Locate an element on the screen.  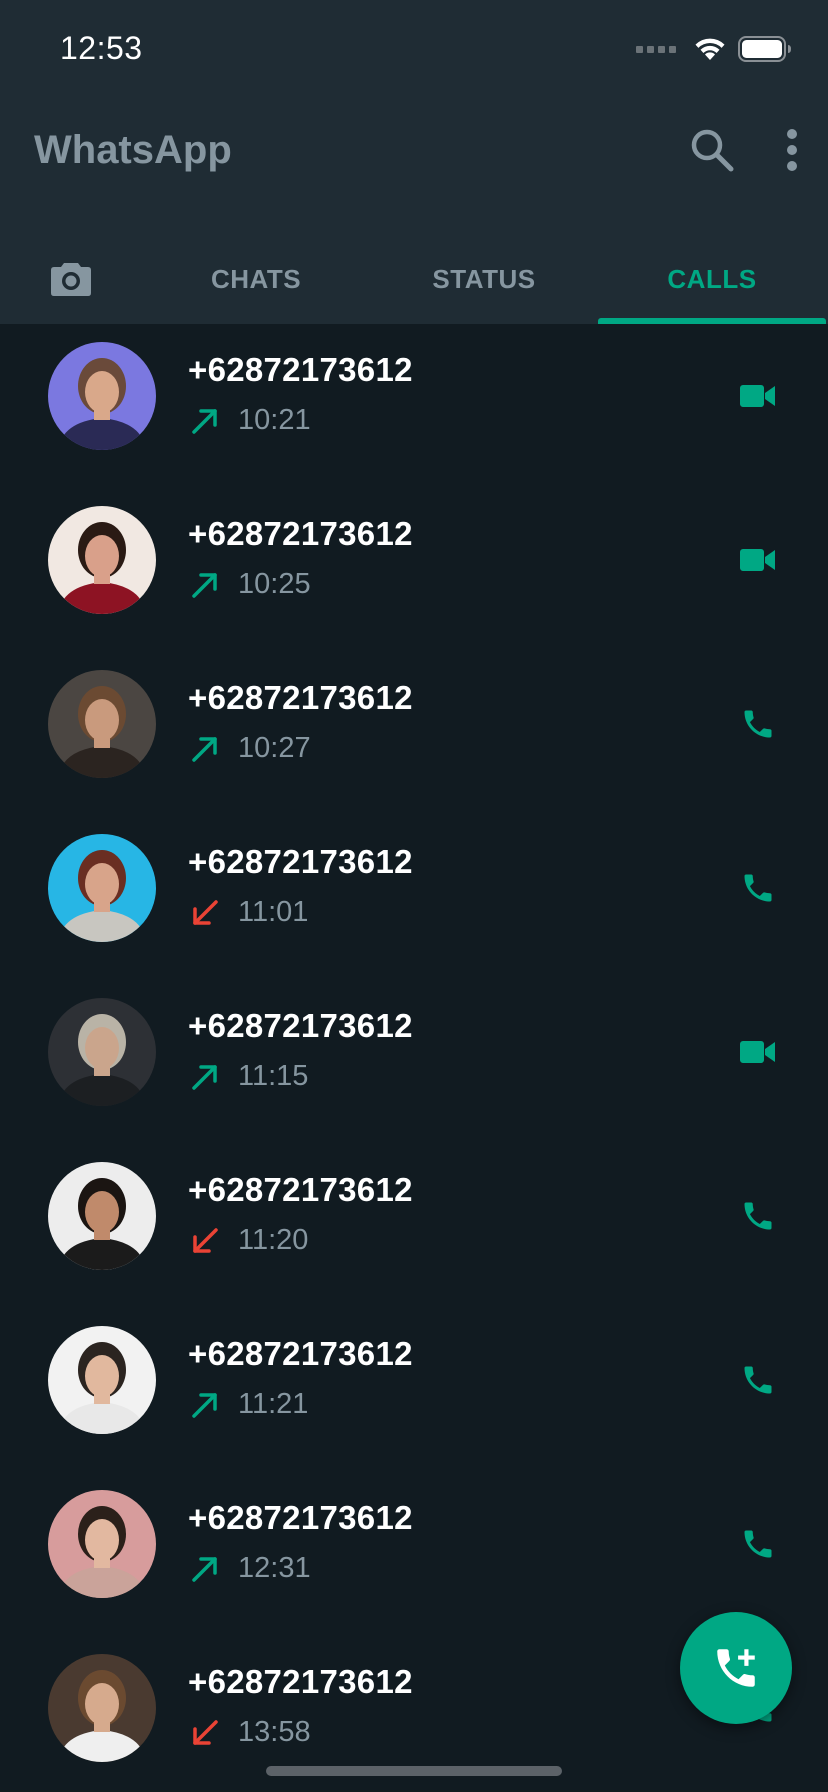
tab-chats-label: CHATS is located at coordinates (256, 278).